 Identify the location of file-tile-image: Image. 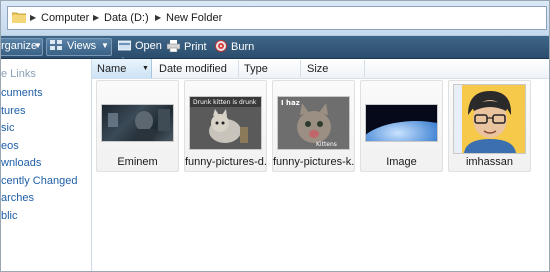
(401, 126).